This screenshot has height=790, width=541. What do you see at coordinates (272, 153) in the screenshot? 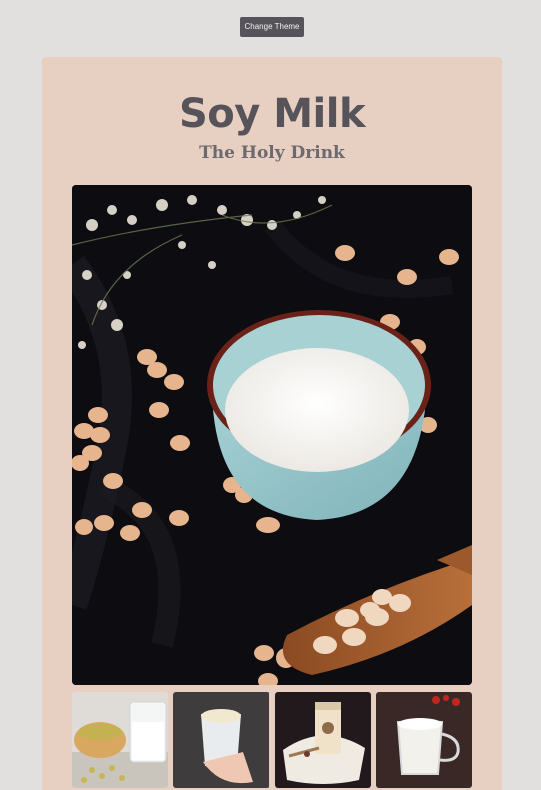
I see `page-subtitle: The Holy Drink` at bounding box center [272, 153].